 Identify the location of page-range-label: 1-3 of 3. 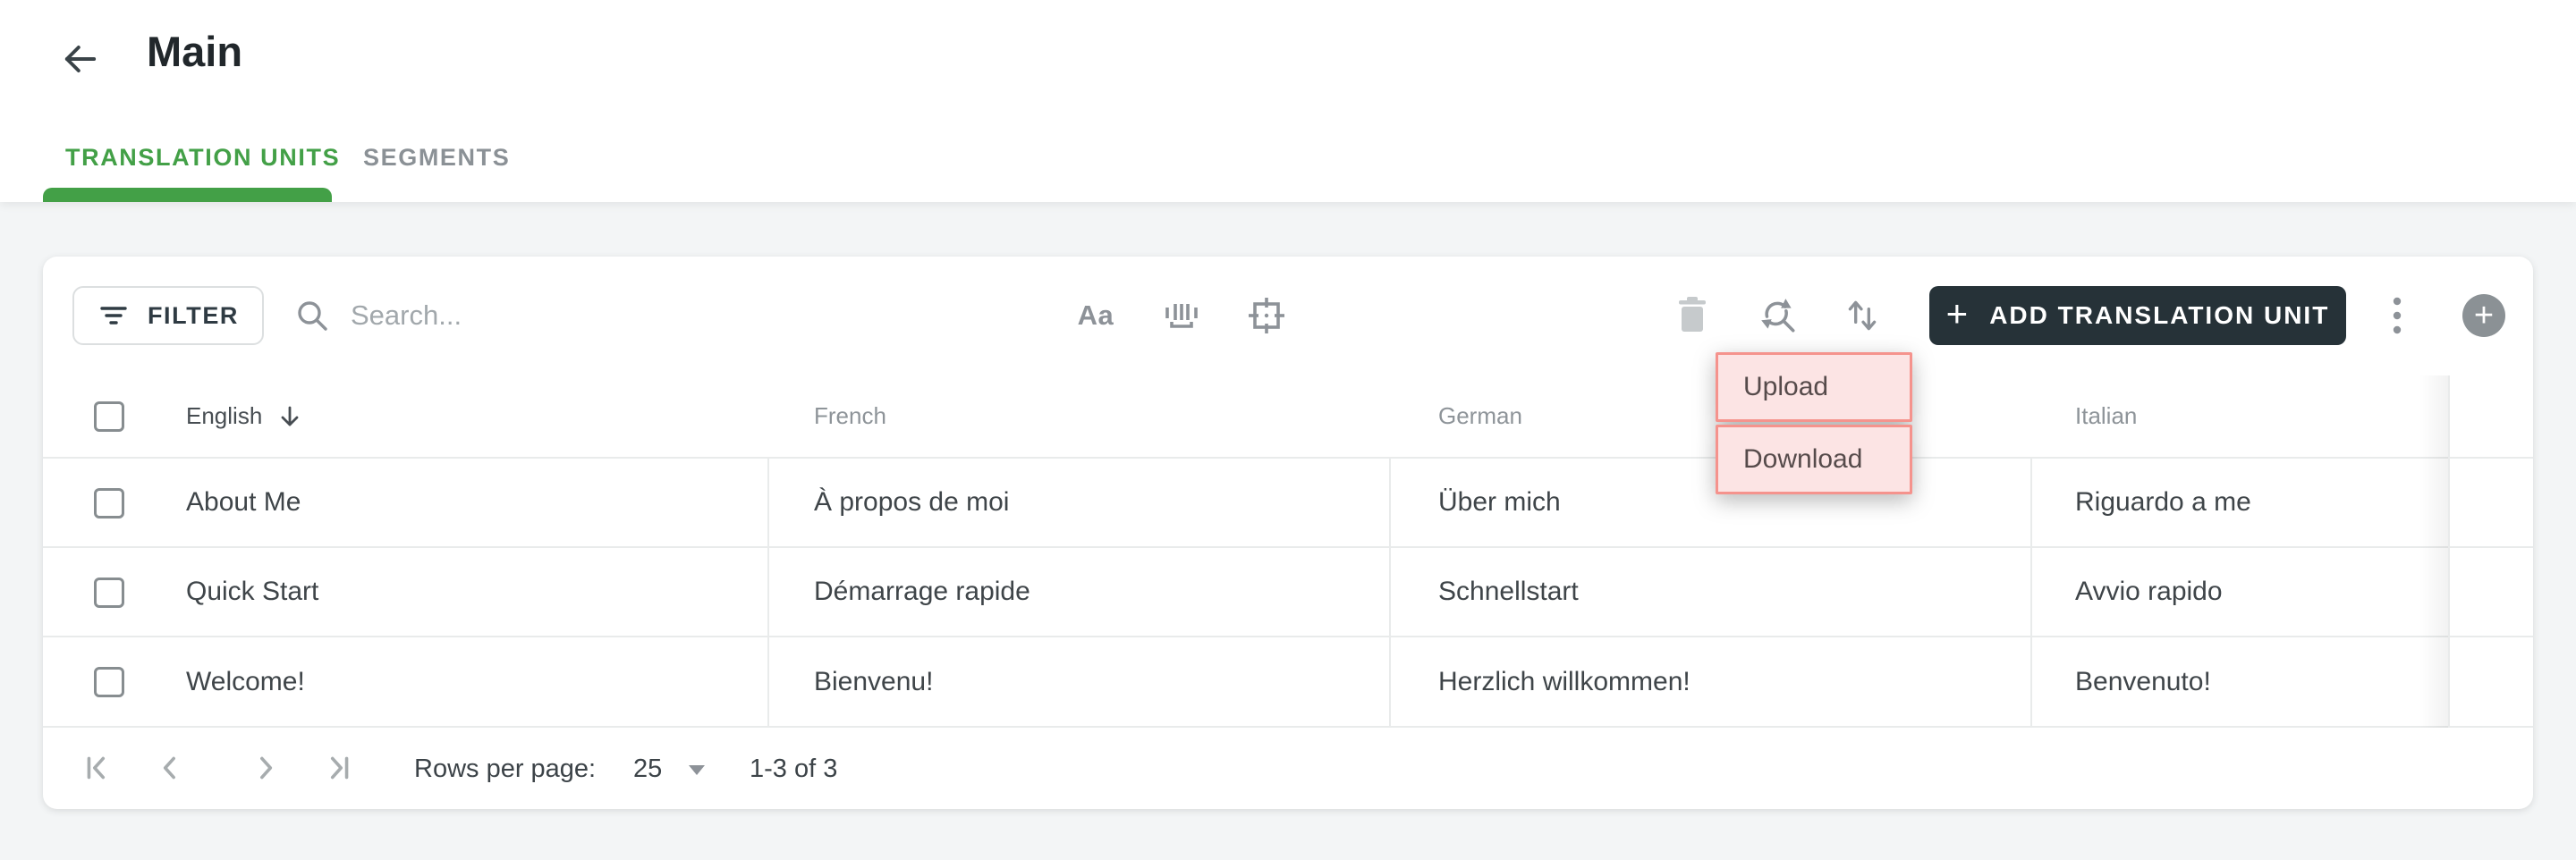
(794, 769).